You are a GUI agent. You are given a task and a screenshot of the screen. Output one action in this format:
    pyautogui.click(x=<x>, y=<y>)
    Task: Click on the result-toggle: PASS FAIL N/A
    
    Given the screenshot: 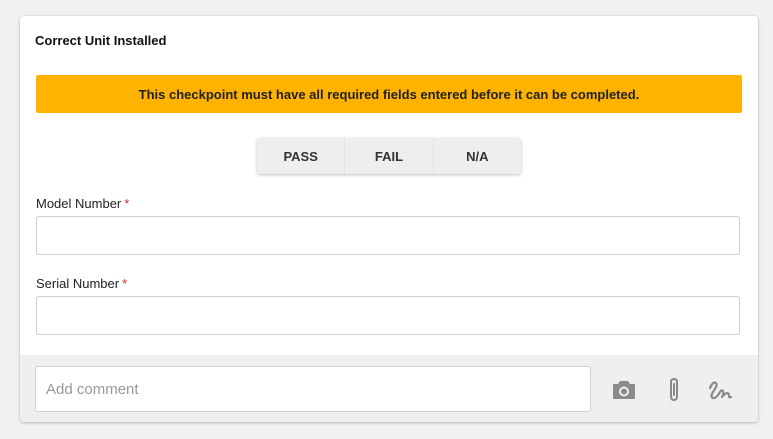 What is the action you would take?
    pyautogui.click(x=389, y=156)
    